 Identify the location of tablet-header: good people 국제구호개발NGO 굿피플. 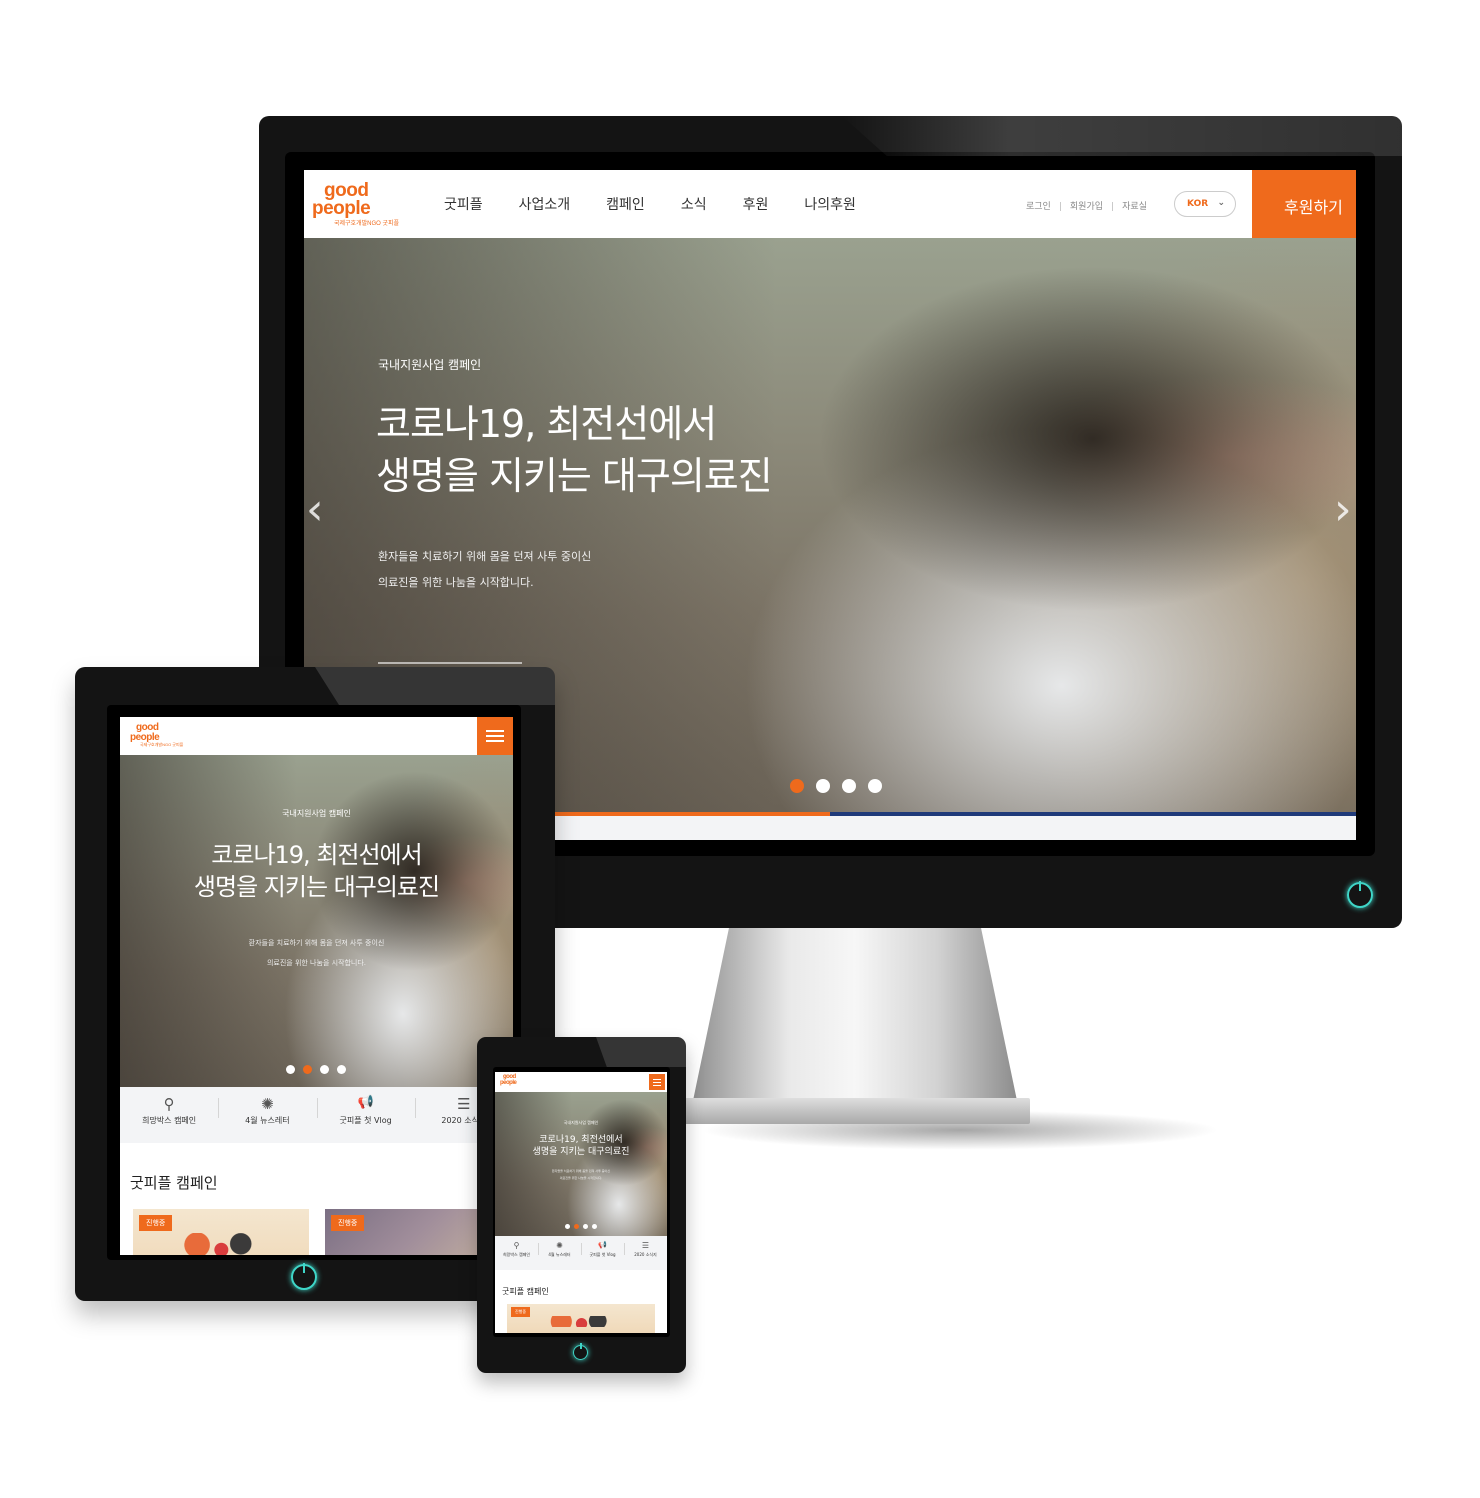
(316, 736).